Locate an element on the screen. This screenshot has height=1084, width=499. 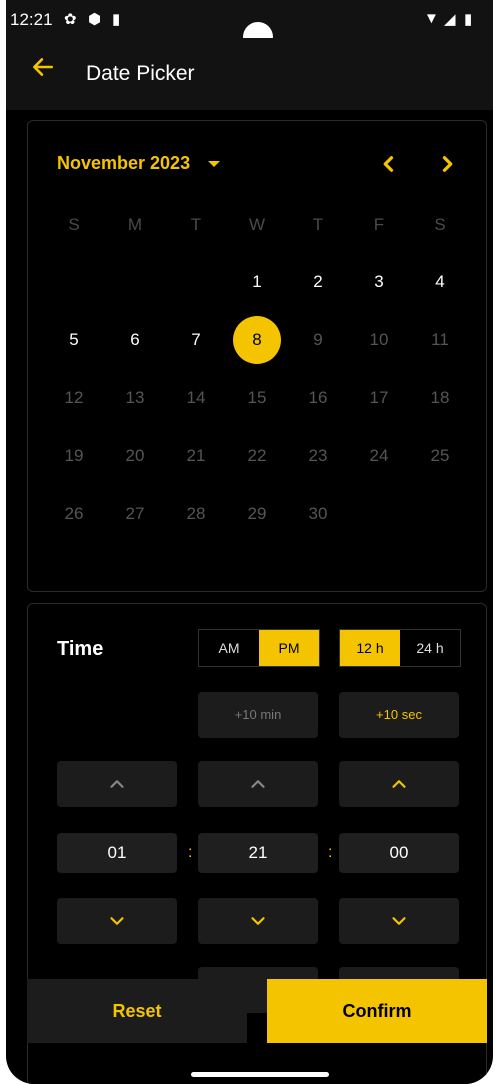
day-cell: 18 is located at coordinates (440, 398).